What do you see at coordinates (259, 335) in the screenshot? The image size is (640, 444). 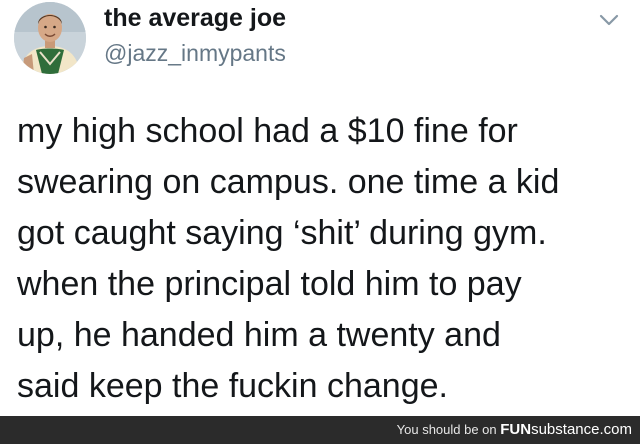 I see `tweet-line: up, he handed him a twenty and` at bounding box center [259, 335].